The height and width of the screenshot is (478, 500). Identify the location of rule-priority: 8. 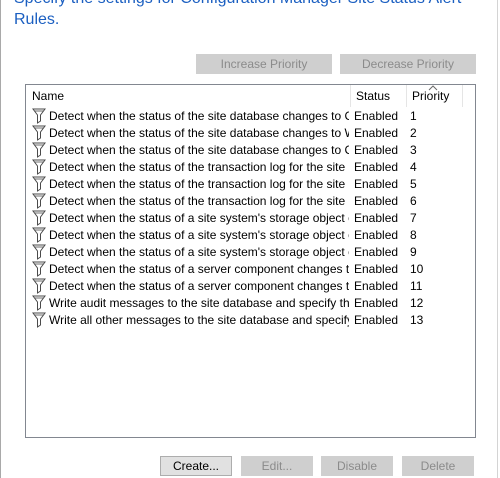
(413, 235).